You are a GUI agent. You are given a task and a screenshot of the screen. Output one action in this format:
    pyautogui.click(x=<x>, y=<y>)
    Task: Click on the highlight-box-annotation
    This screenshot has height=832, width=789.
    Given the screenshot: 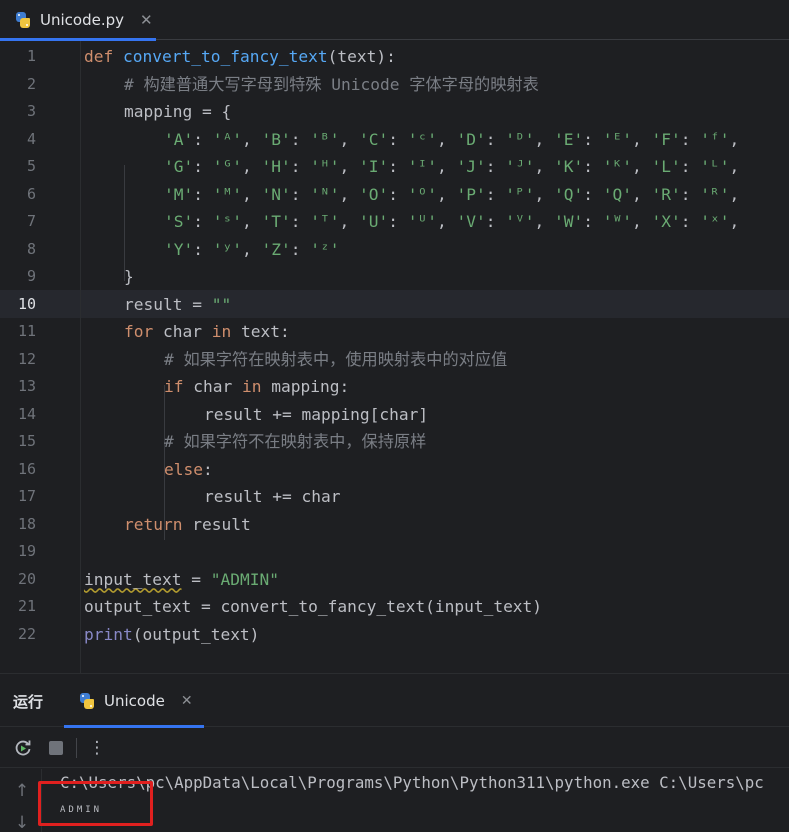 What is the action you would take?
    pyautogui.click(x=95, y=803)
    